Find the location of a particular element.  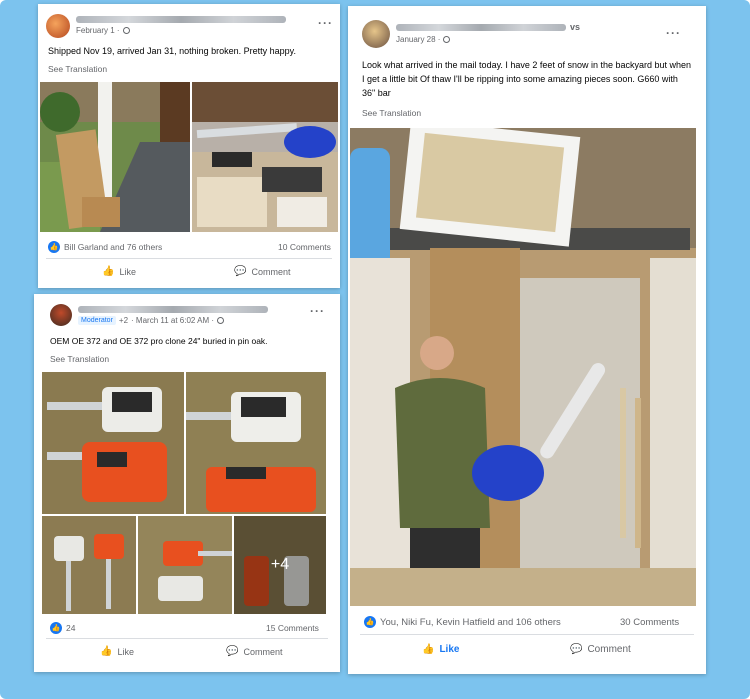

like-button-active: 👍 Like is located at coordinates (440, 649).